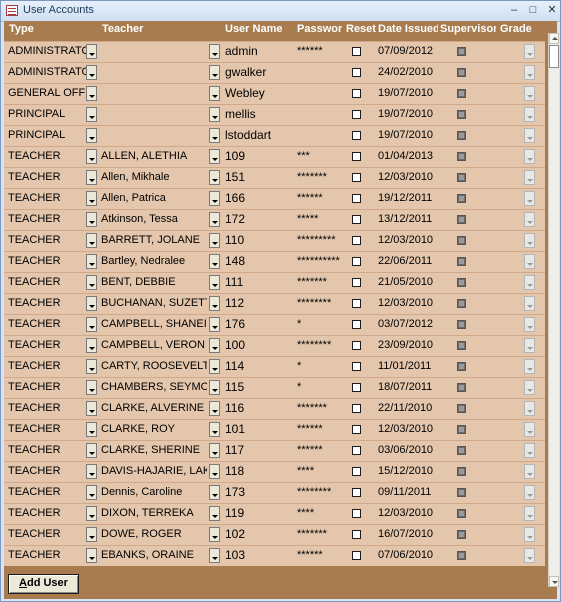  I want to click on date-issued-value: 09/11/2011, so click(408, 492).